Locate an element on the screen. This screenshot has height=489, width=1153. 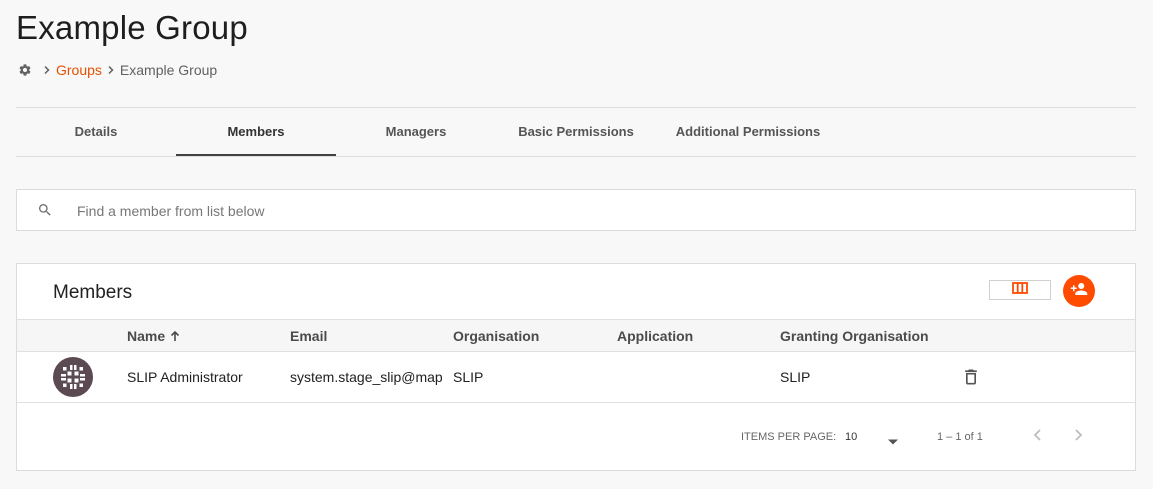
gear-icon is located at coordinates (25, 70).